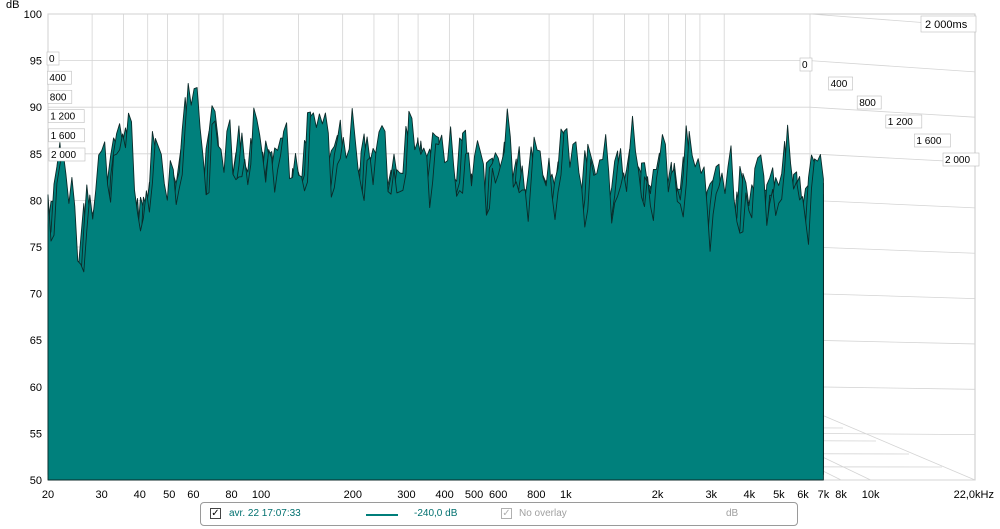  What do you see at coordinates (57, 78) in the screenshot?
I see `time-tick-label-left: 400` at bounding box center [57, 78].